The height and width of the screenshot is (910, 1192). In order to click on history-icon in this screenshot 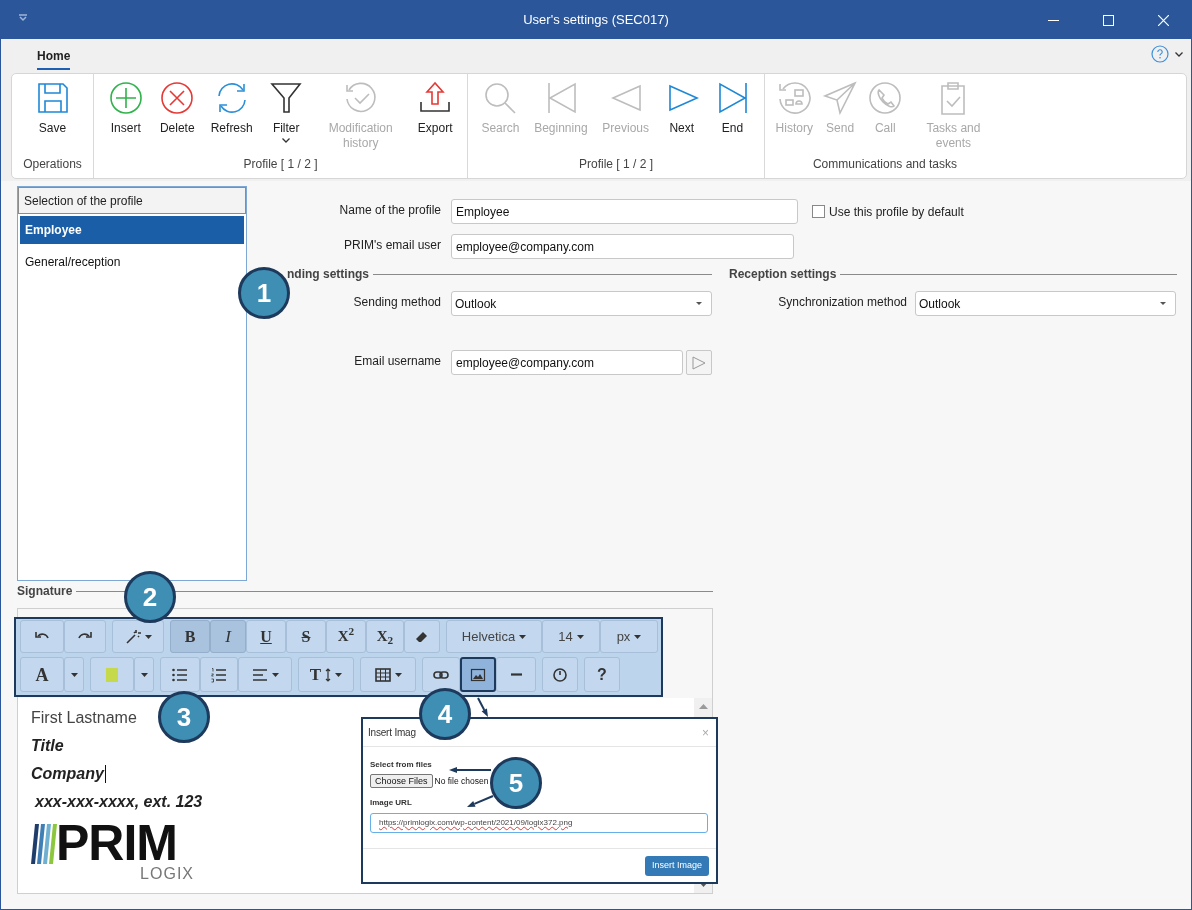, I will do `click(794, 98)`.